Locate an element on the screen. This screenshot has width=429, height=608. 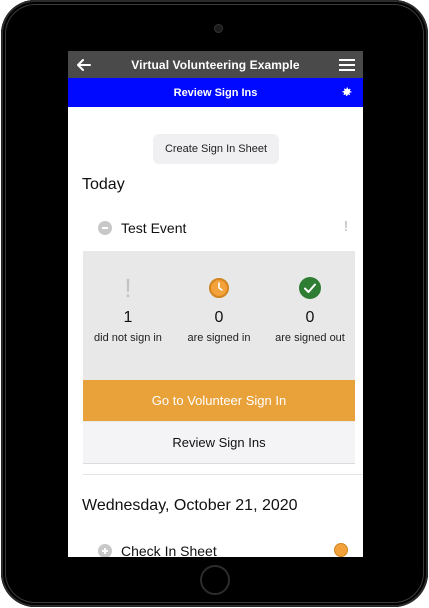
alert-icon: ! is located at coordinates (345, 226).